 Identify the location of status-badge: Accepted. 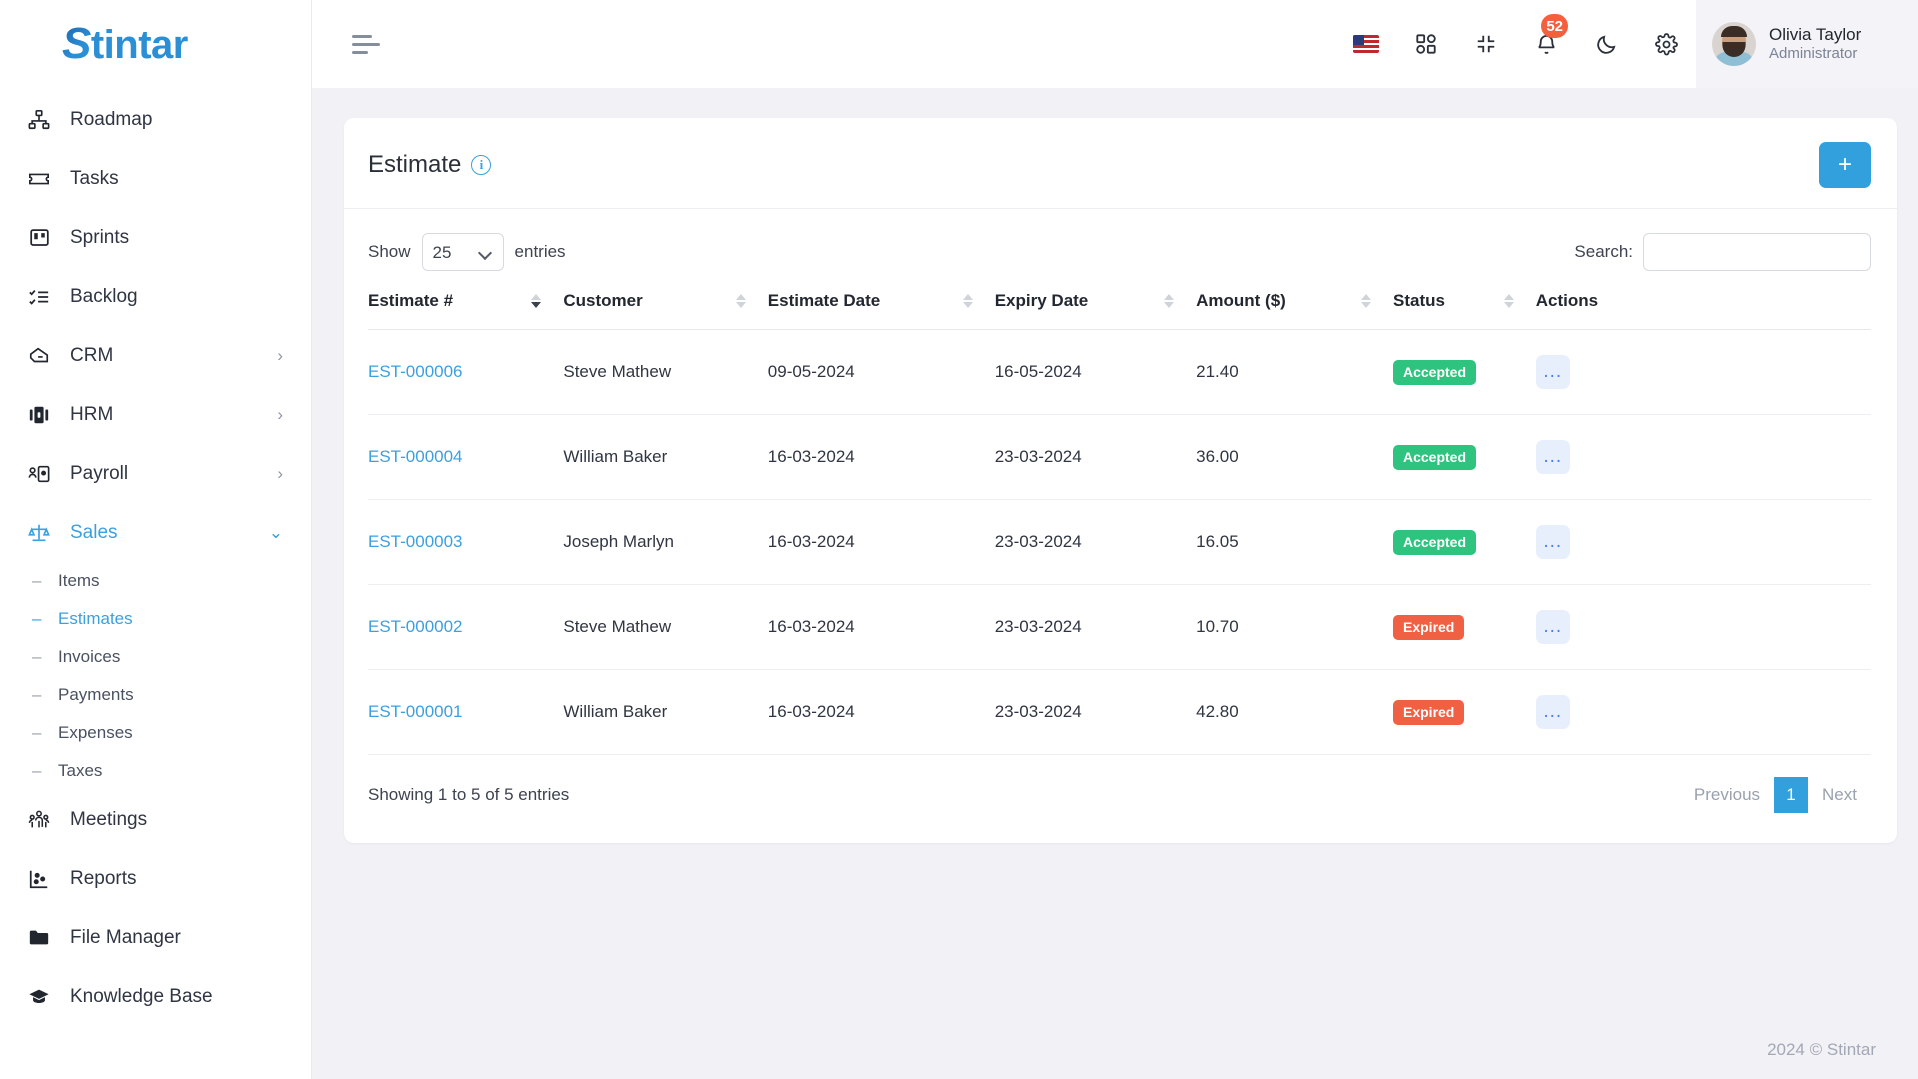
(1435, 542).